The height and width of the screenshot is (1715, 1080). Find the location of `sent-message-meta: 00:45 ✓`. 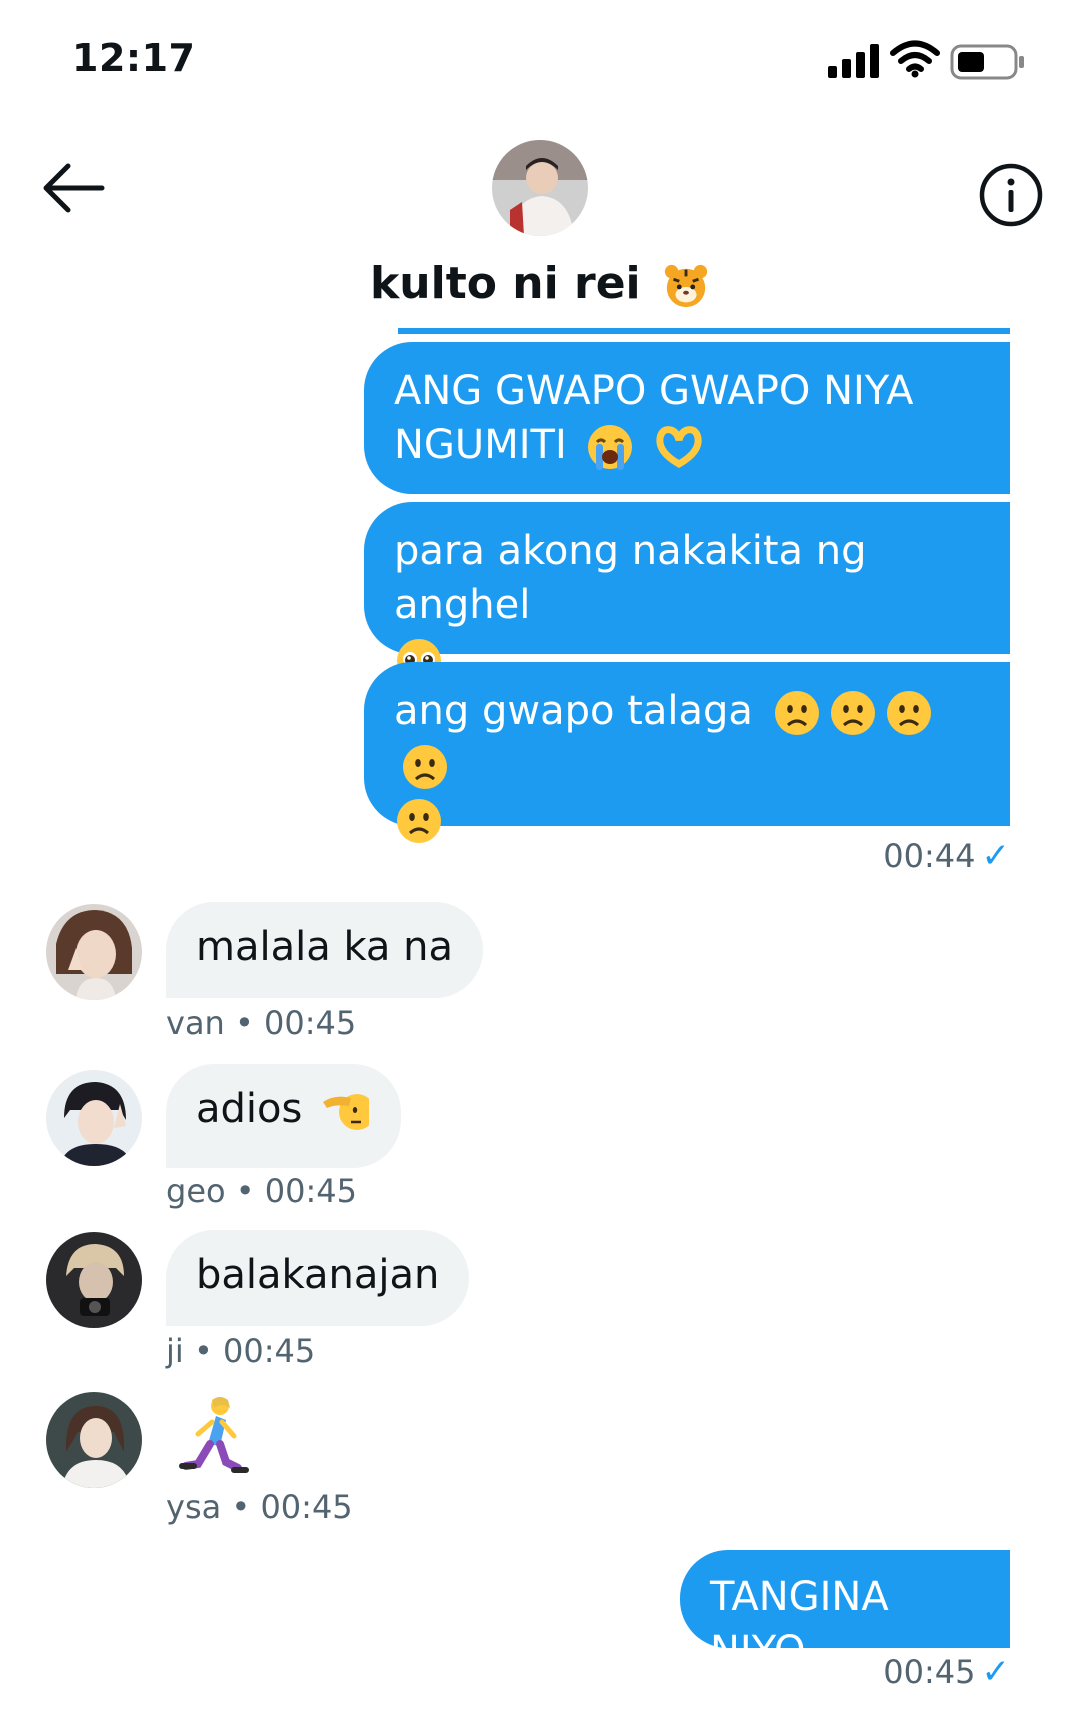

sent-message-meta: 00:45 ✓ is located at coordinates (855, 1672).